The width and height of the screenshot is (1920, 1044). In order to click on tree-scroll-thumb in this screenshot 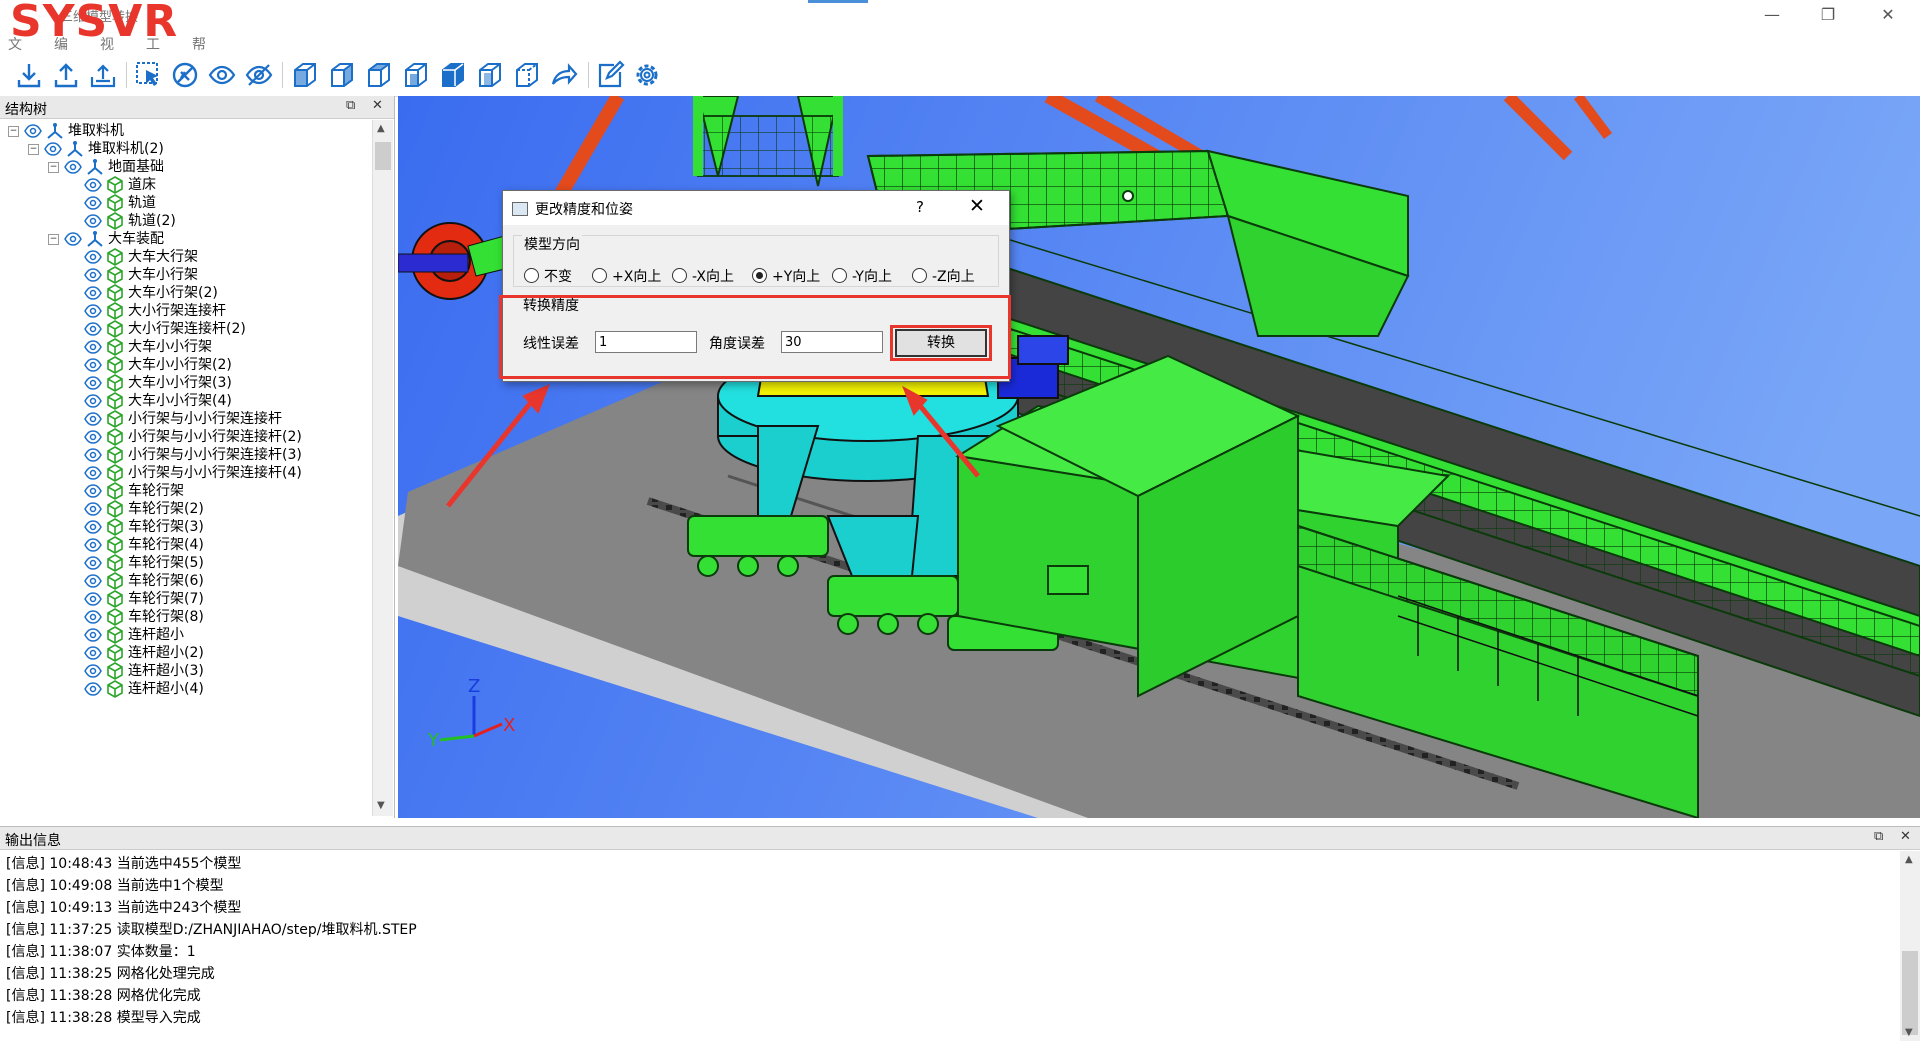, I will do `click(383, 156)`.